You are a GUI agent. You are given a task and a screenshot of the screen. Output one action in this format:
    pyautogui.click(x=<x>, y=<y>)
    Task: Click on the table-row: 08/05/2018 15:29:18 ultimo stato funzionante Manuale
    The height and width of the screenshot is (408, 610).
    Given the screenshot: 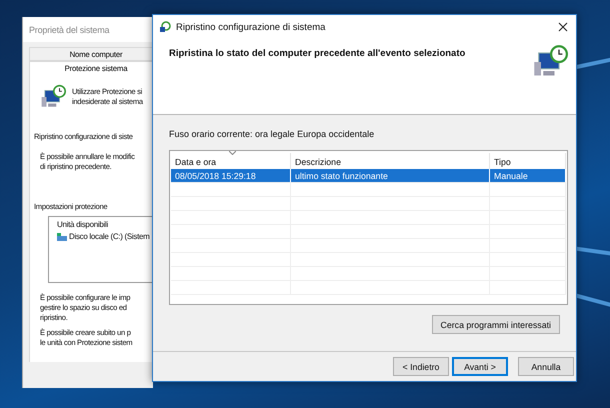 What is the action you would take?
    pyautogui.click(x=368, y=176)
    